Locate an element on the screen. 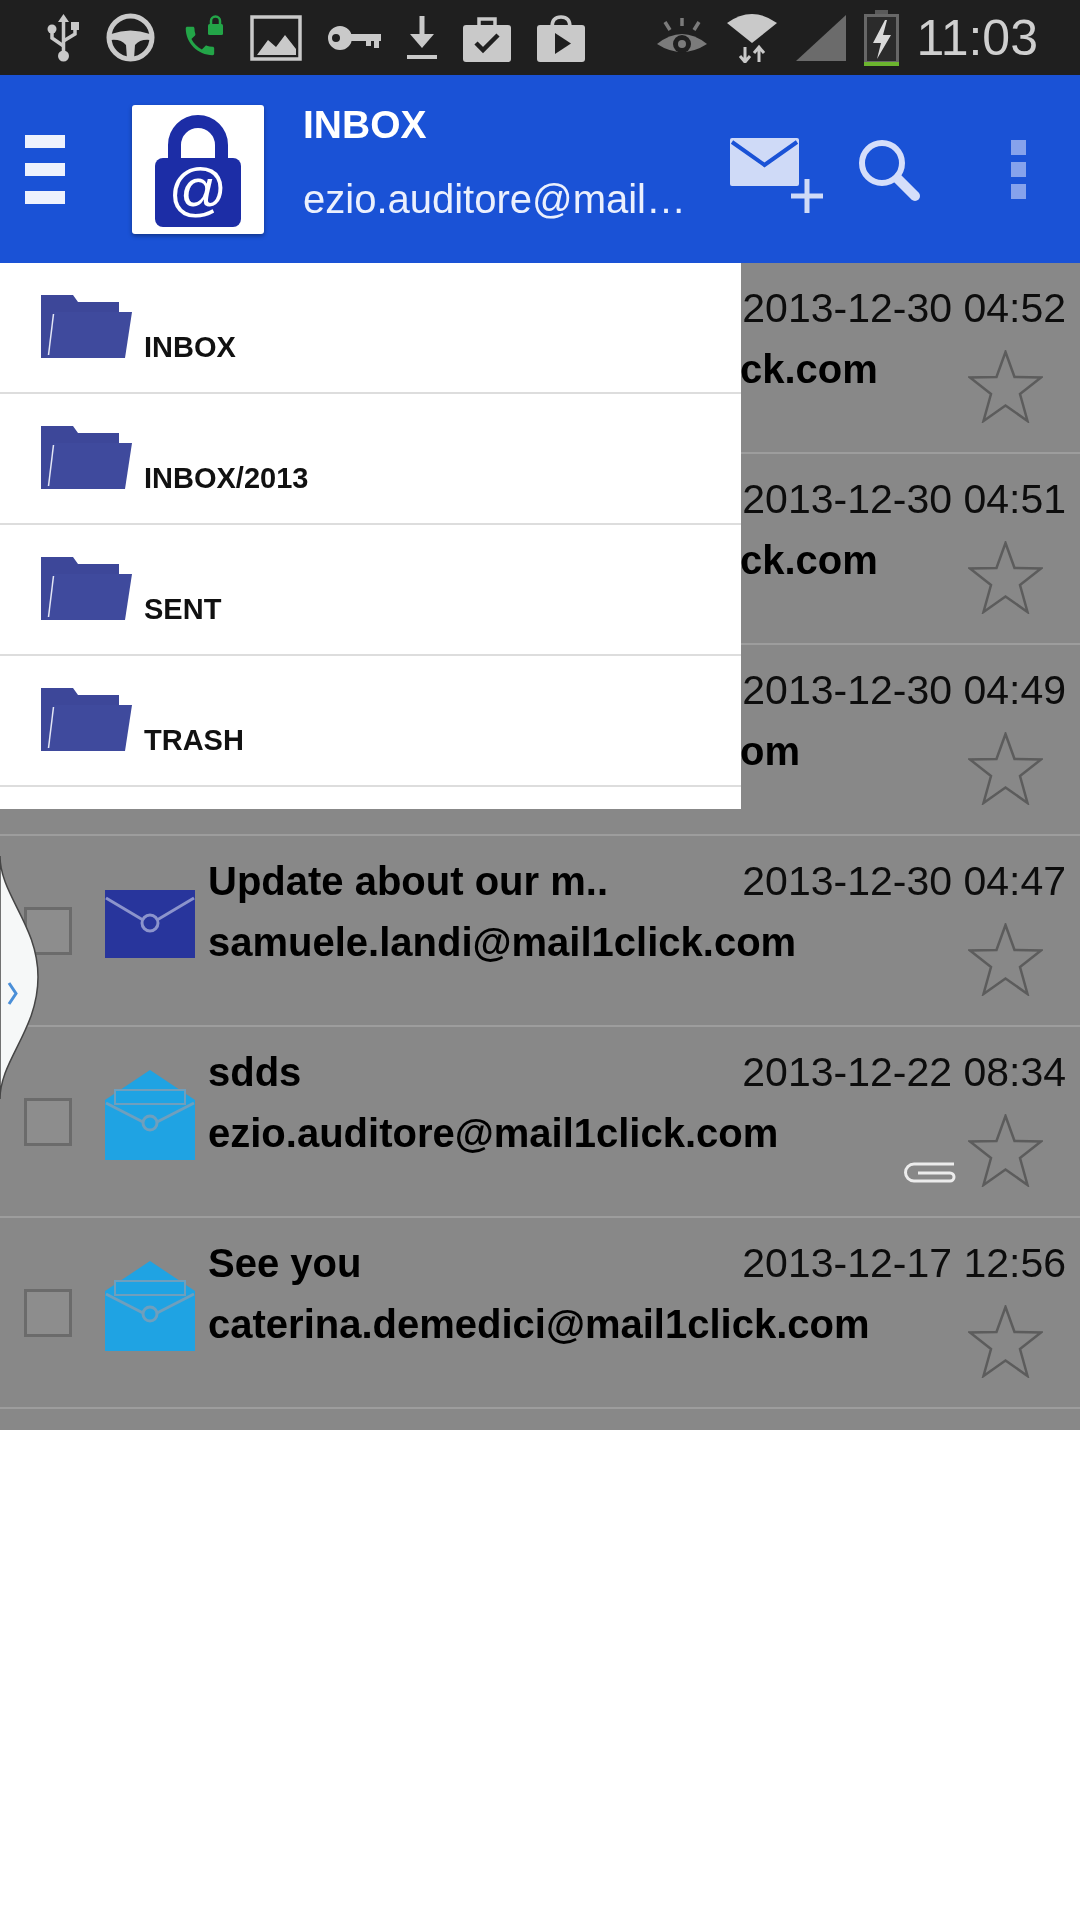  menu-icon is located at coordinates (45, 169).